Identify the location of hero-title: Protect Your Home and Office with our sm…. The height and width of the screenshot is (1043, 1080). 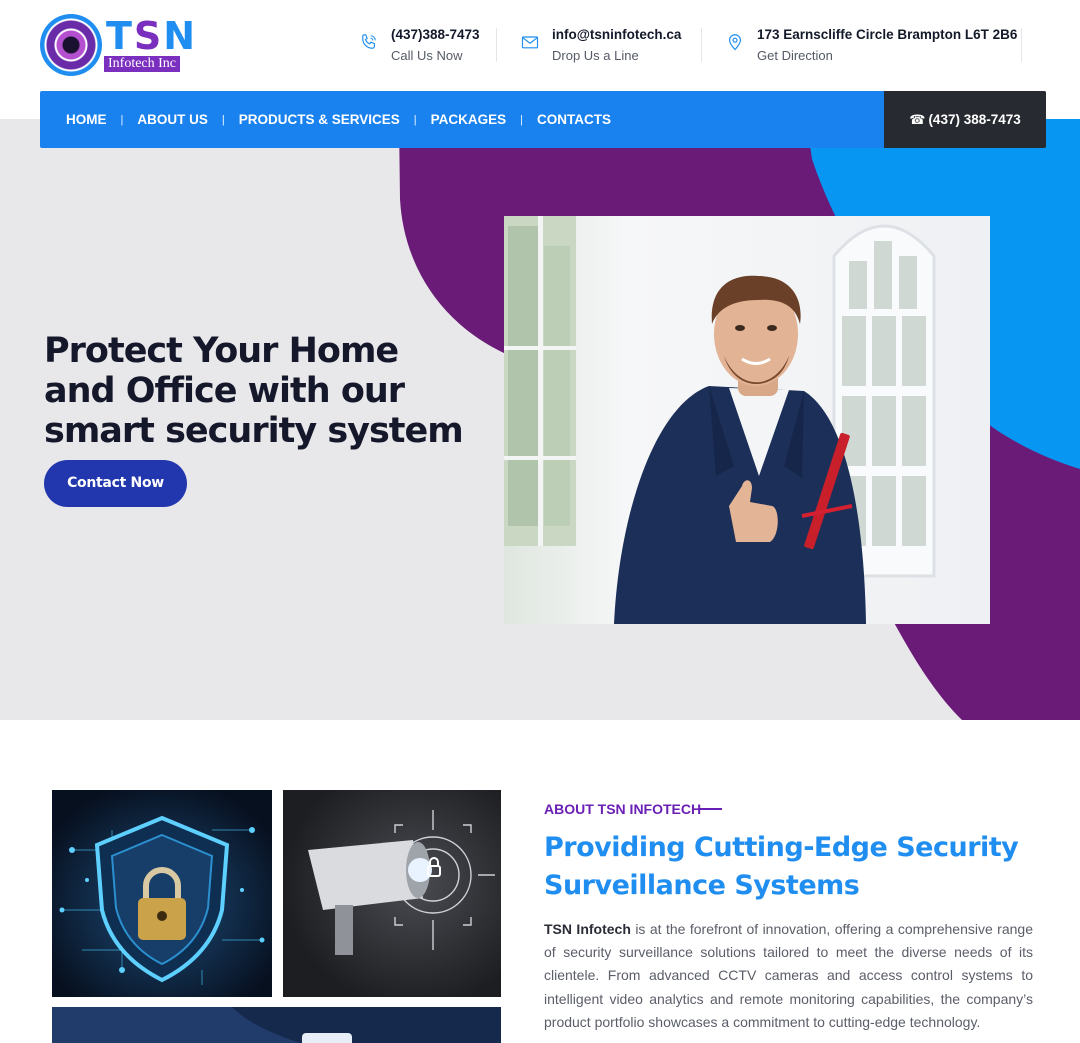
(254, 391).